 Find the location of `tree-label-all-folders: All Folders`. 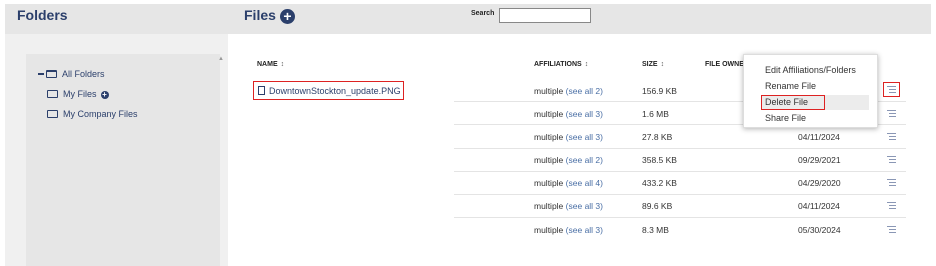

tree-label-all-folders: All Folders is located at coordinates (83, 74).